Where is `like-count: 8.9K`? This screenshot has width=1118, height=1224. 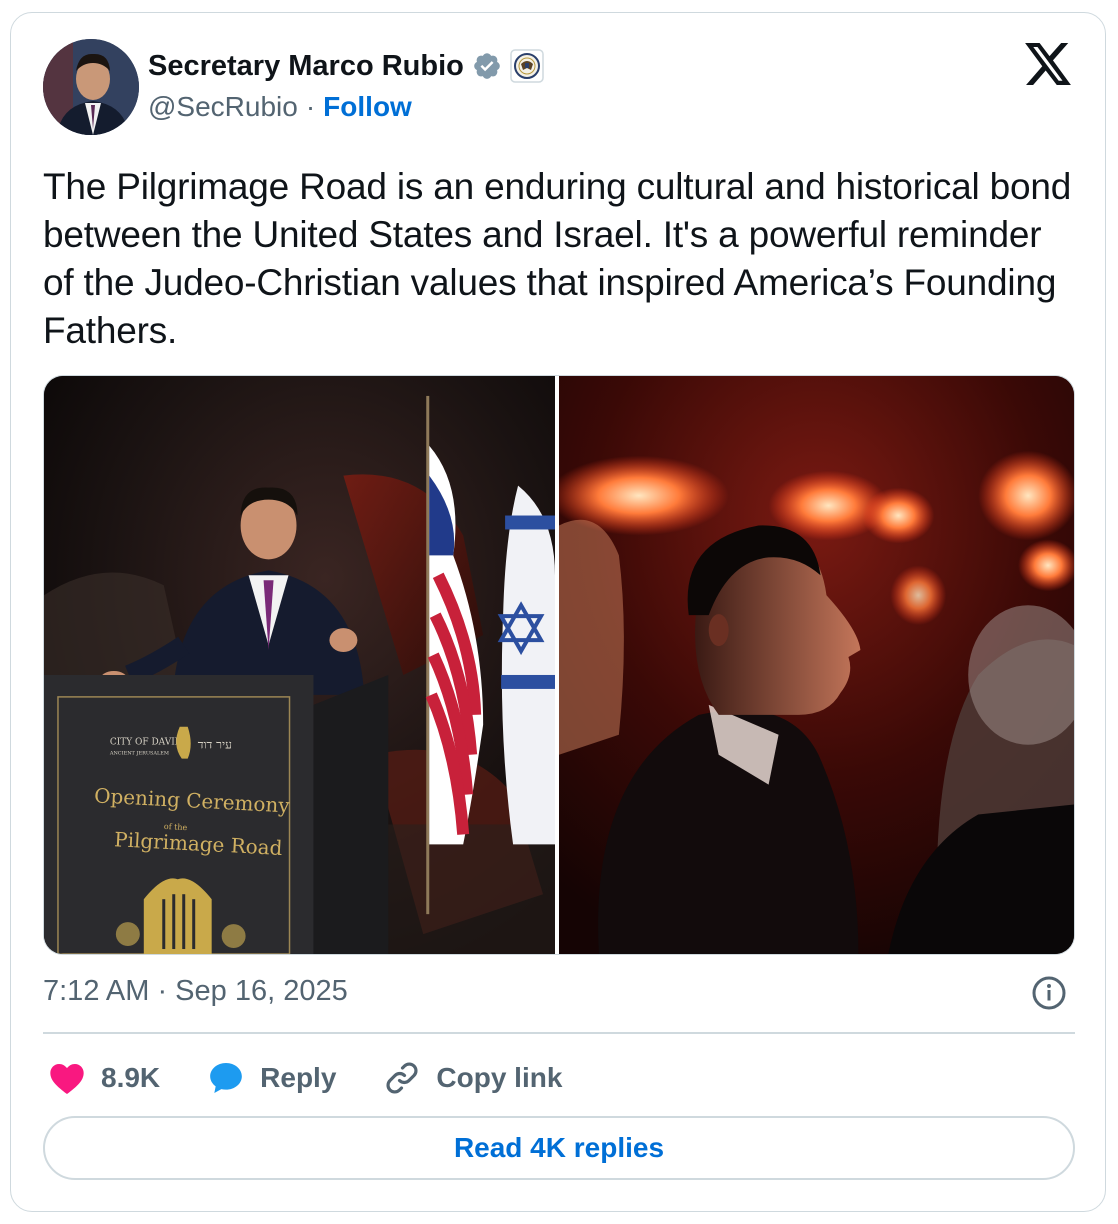 like-count: 8.9K is located at coordinates (131, 1077).